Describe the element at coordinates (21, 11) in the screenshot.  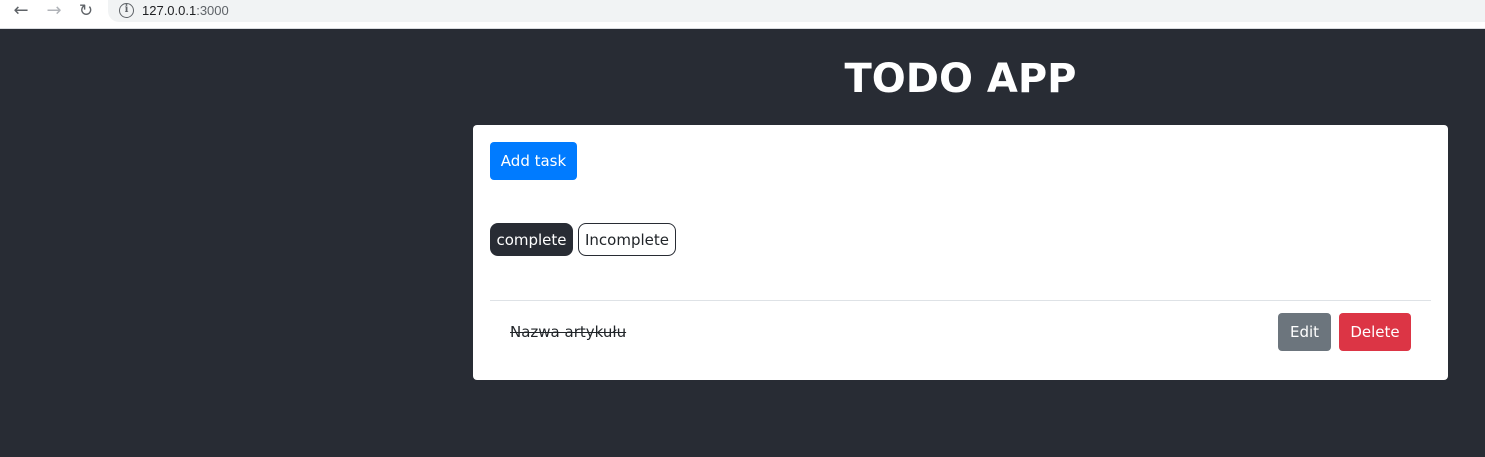
I see `back-arrow-icon: ←` at that location.